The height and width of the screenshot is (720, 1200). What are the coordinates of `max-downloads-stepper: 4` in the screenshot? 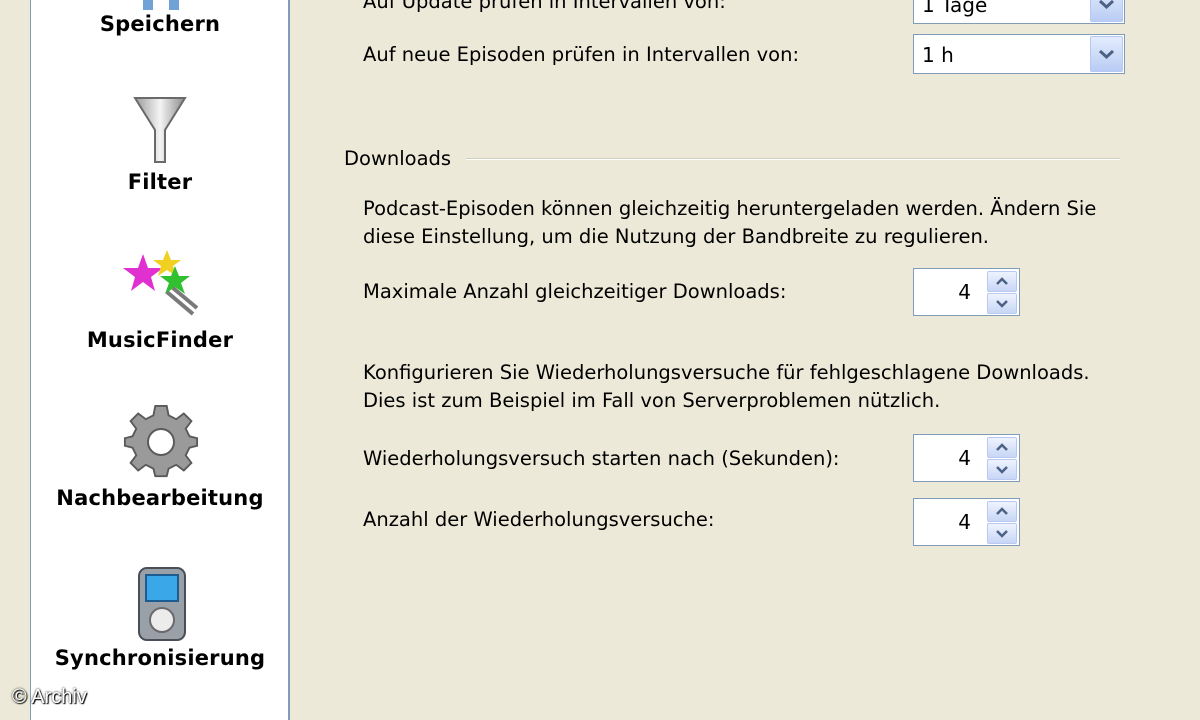 It's located at (966, 292).